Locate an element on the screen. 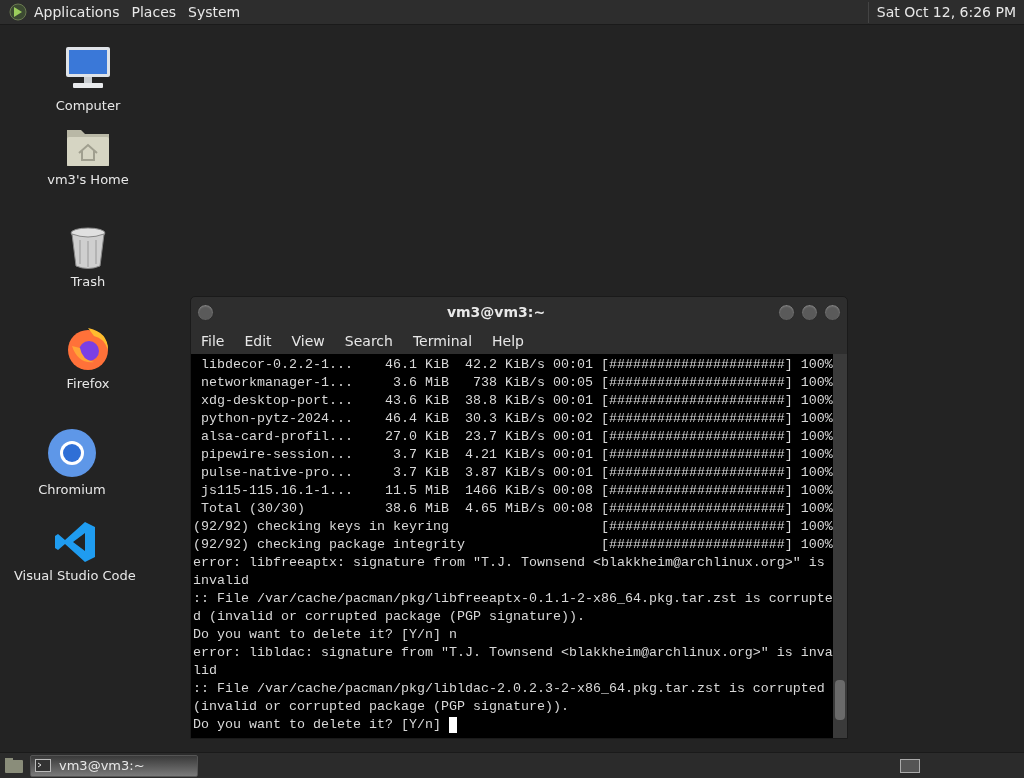  desktop-icon-label: Trash is located at coordinates (88, 282).